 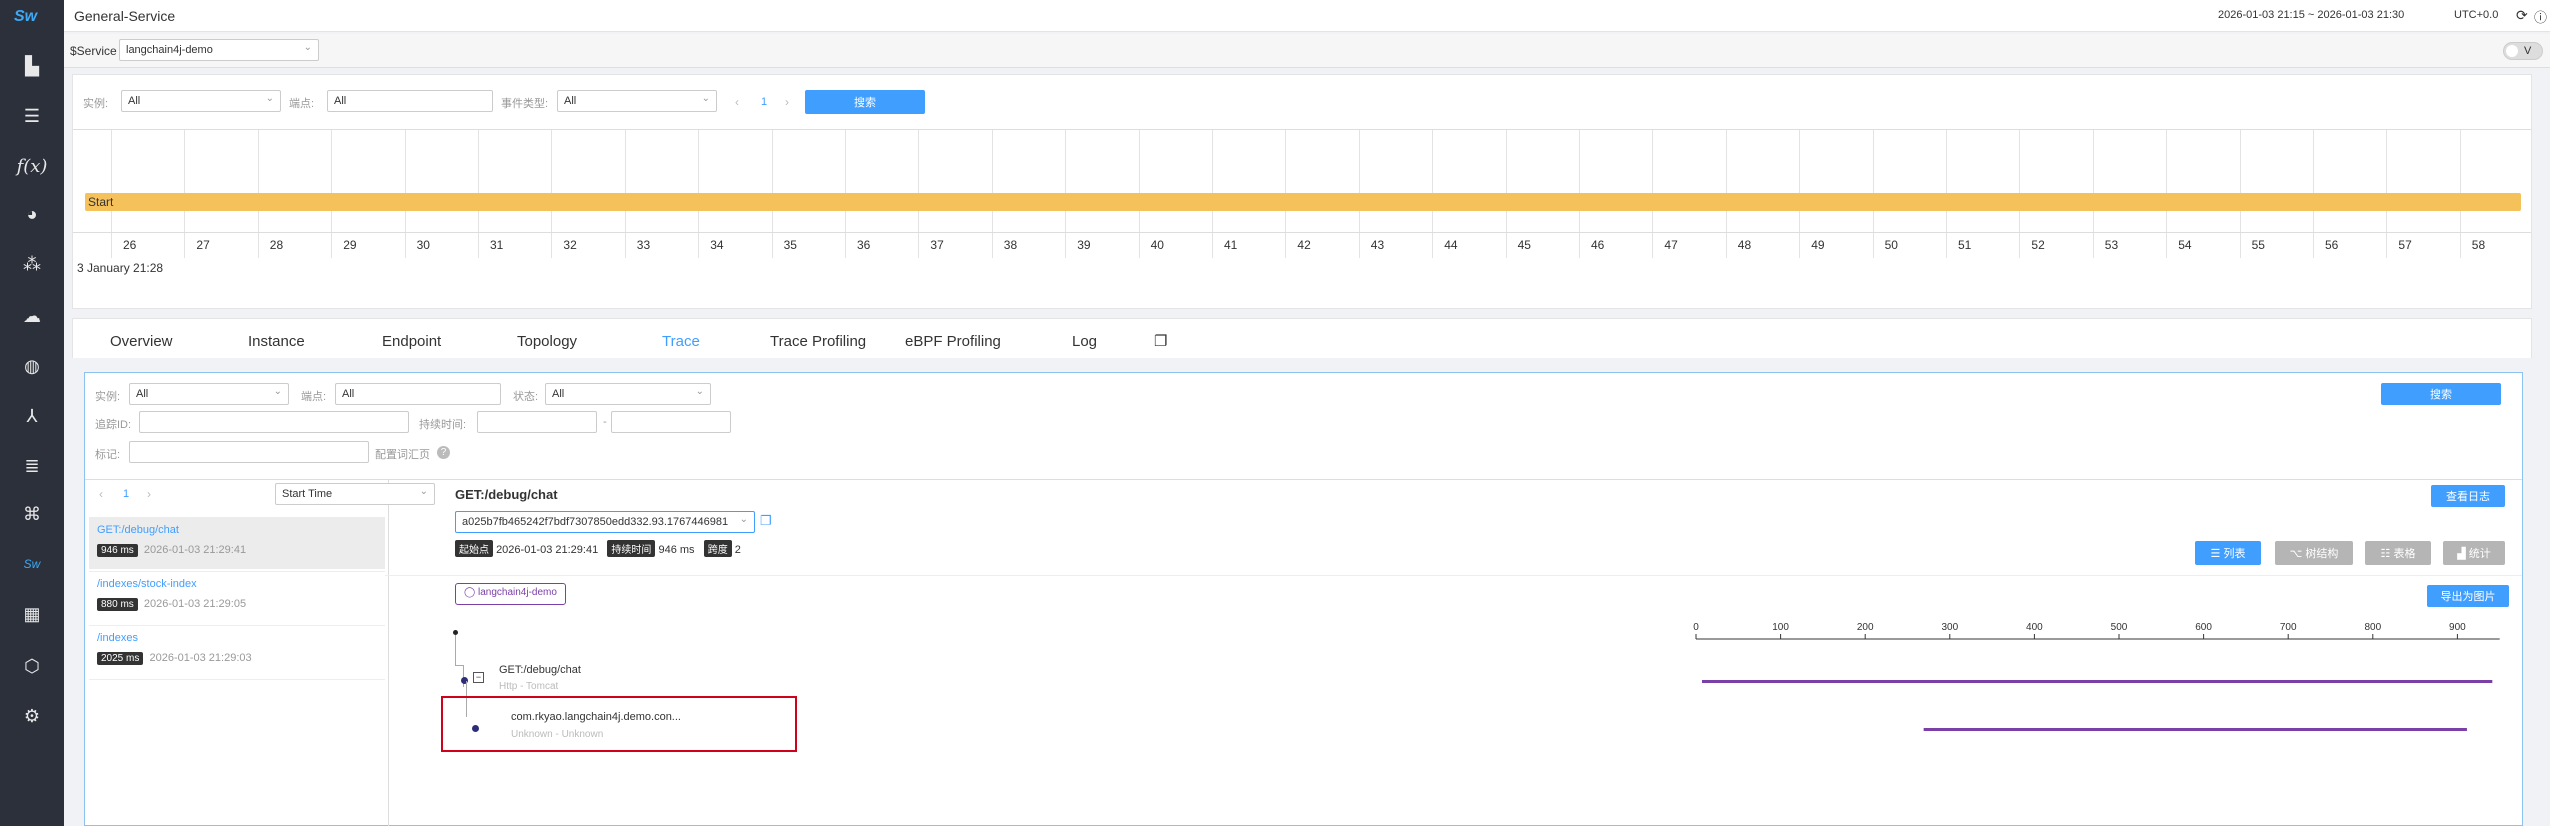 I want to click on endpoint-label: 端点:, so click(x=302, y=104).